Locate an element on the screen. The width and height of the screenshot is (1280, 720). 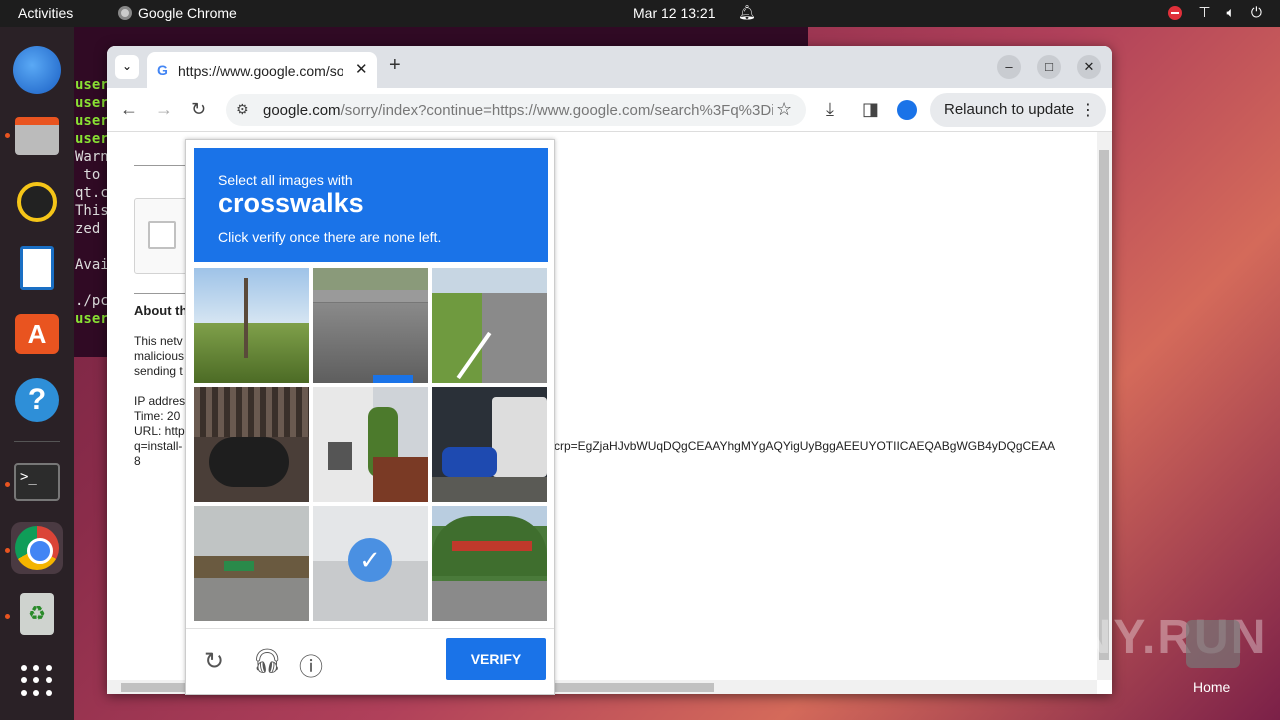
dock-thunderbird is located at coordinates (37, 70).